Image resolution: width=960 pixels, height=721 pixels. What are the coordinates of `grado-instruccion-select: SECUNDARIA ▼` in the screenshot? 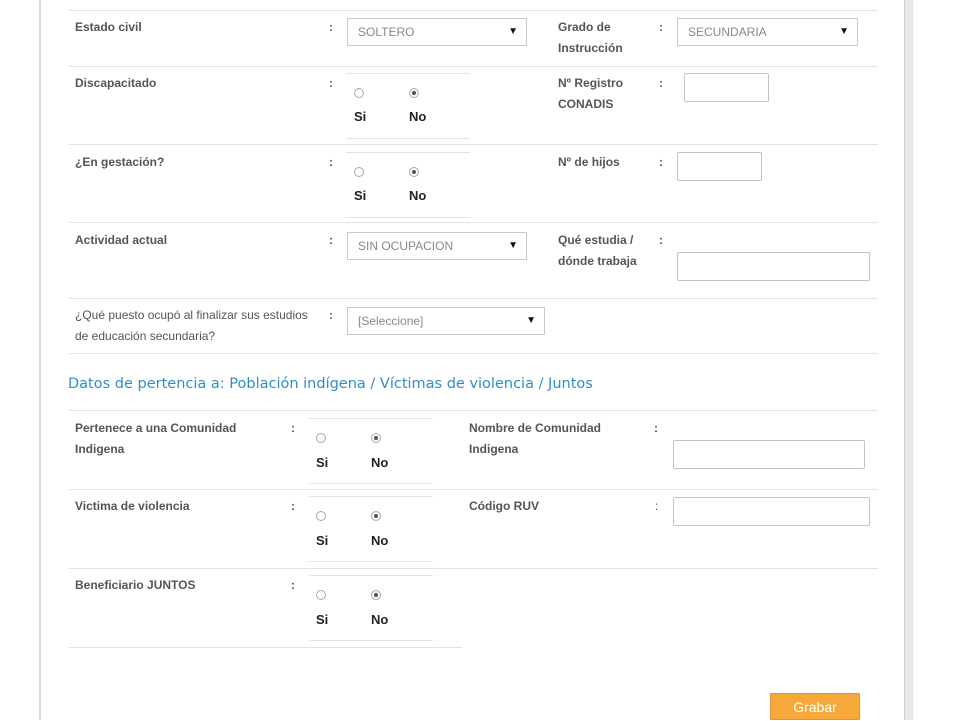 It's located at (767, 32).